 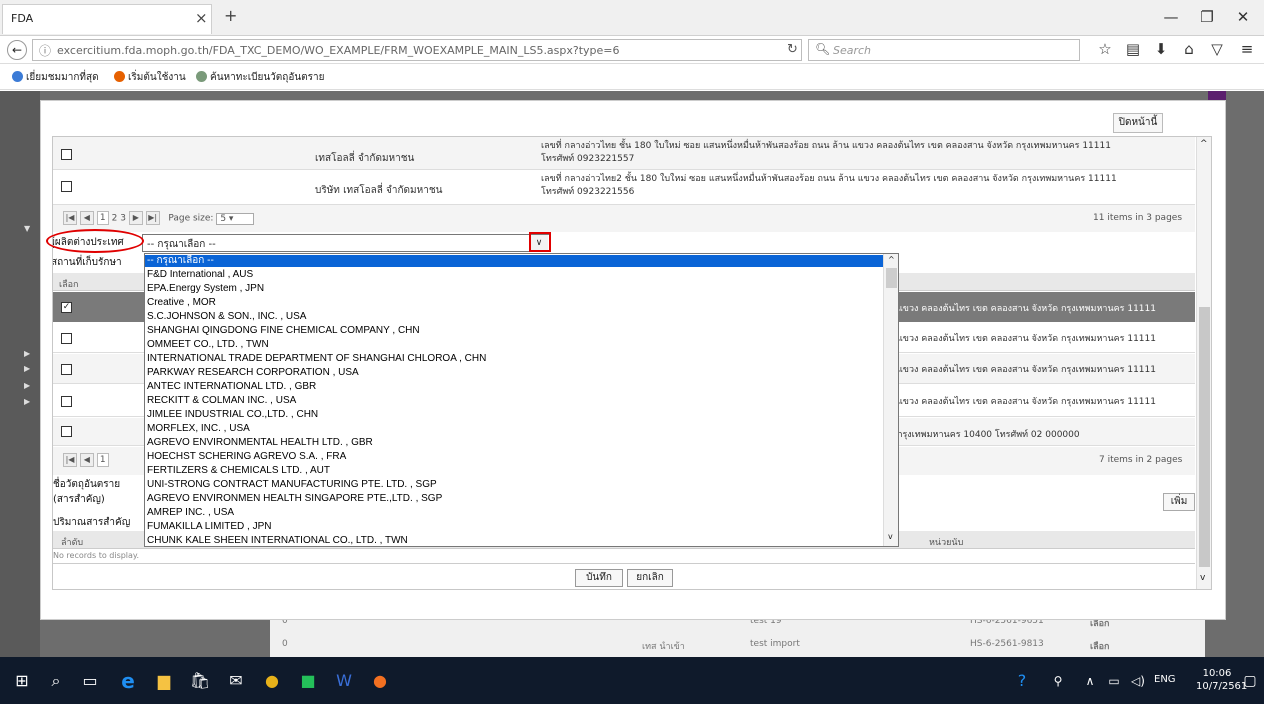 What do you see at coordinates (514, 387) in the screenshot?
I see `dropdown-option: ANTEC INTERNATIONAL LTD. , GBR` at bounding box center [514, 387].